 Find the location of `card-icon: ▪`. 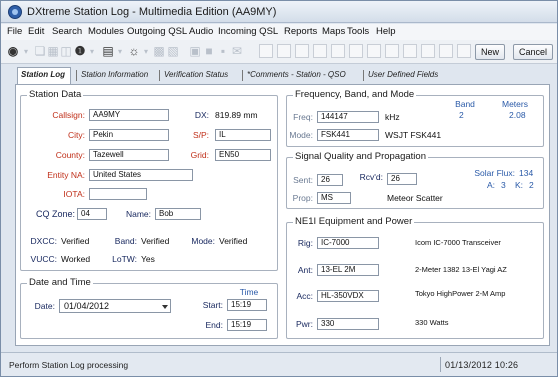

card-icon: ▪ is located at coordinates (223, 51).